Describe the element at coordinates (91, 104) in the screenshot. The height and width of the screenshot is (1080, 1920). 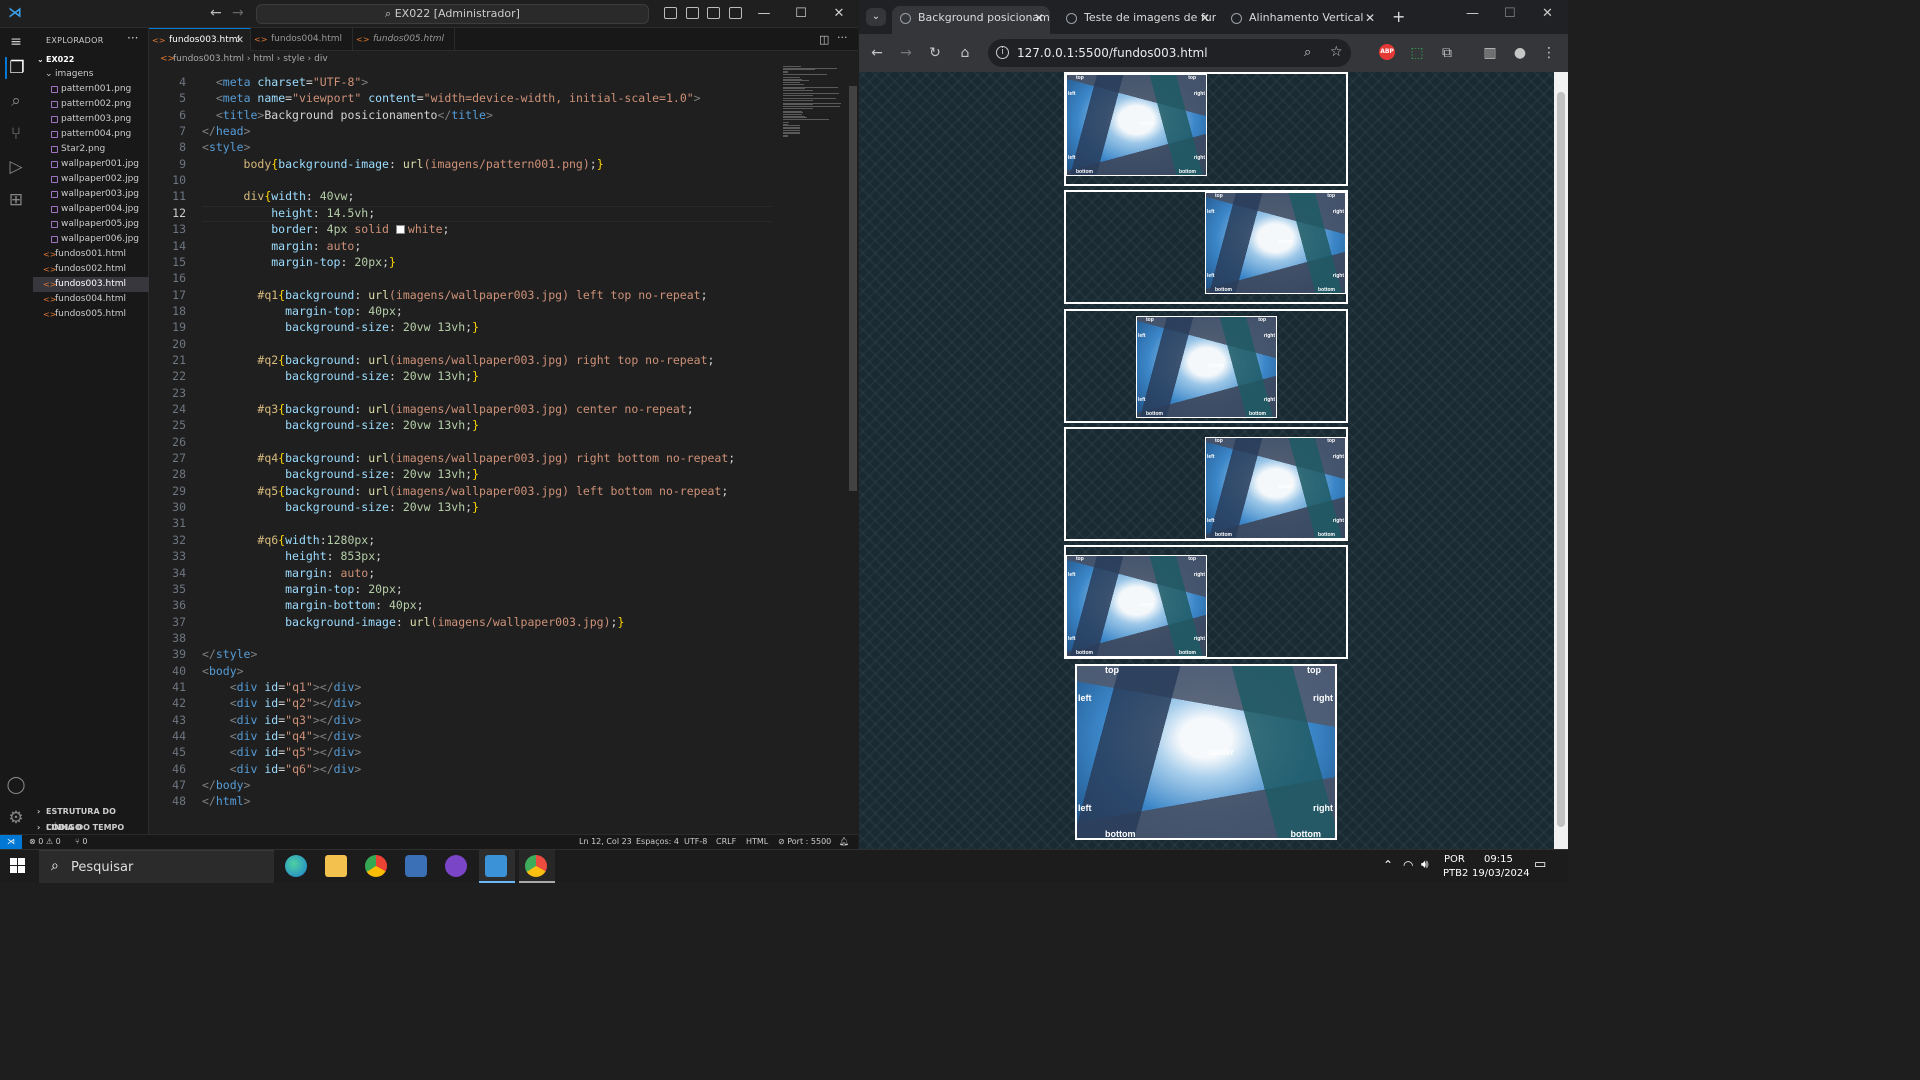
I see `file-item: pattern002.png` at that location.